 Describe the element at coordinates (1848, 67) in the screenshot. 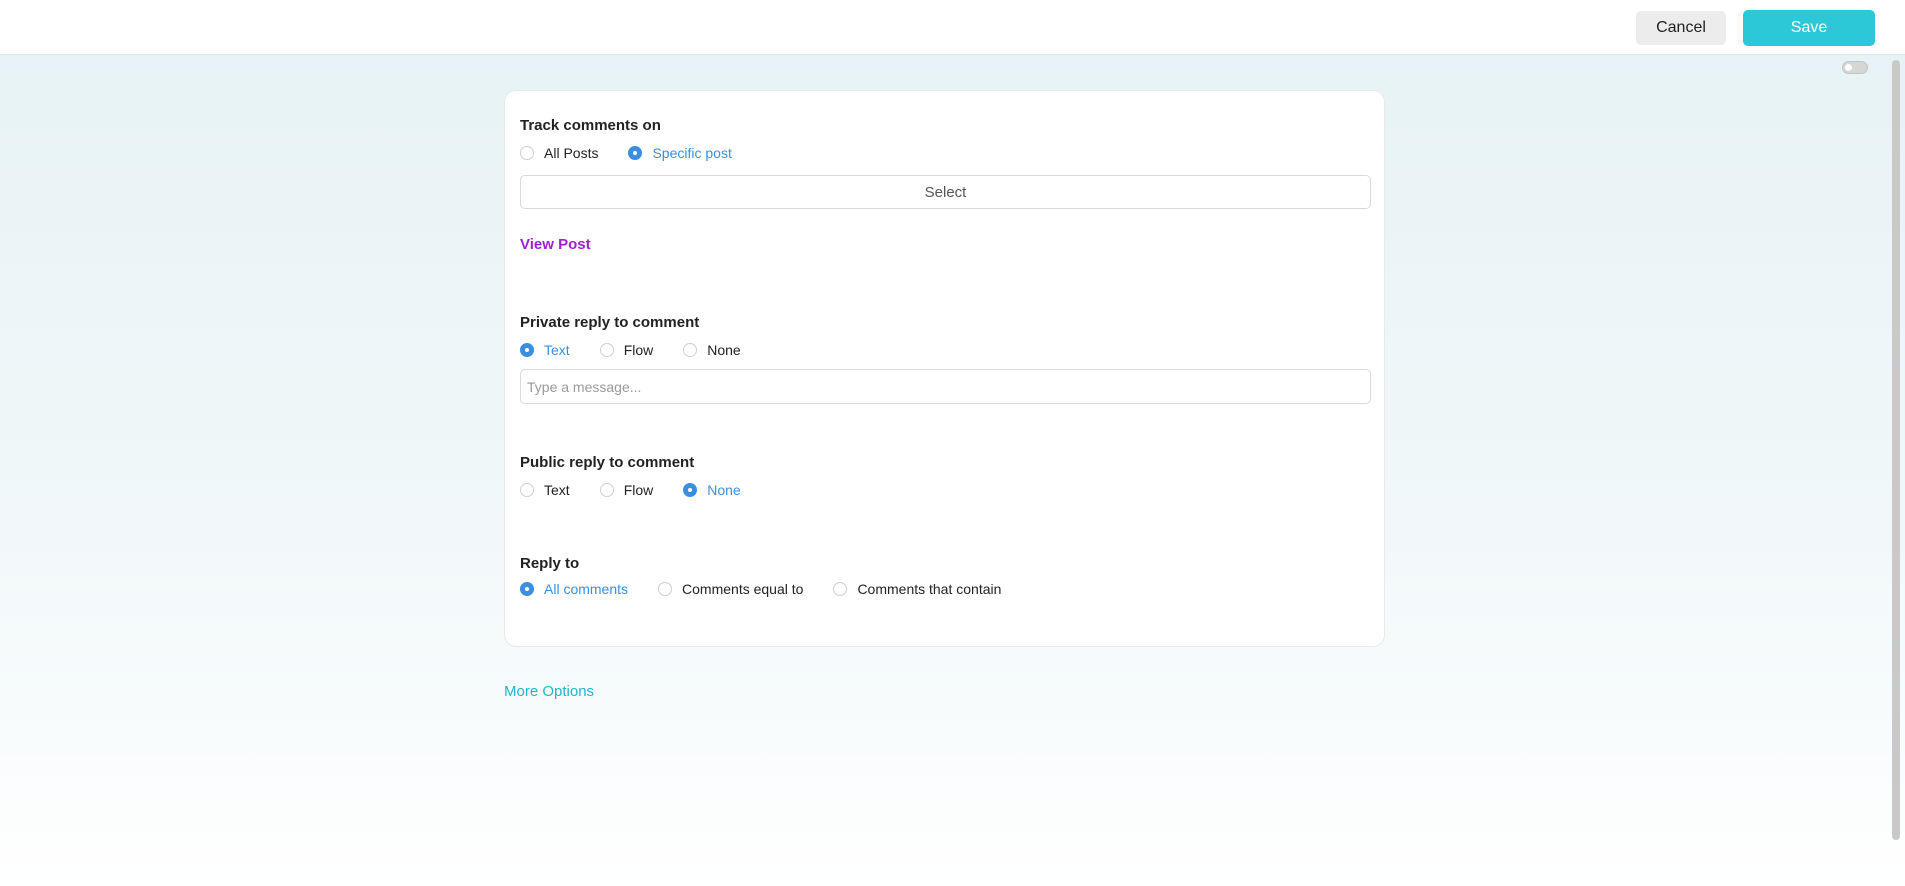

I see `toggle-knob` at that location.